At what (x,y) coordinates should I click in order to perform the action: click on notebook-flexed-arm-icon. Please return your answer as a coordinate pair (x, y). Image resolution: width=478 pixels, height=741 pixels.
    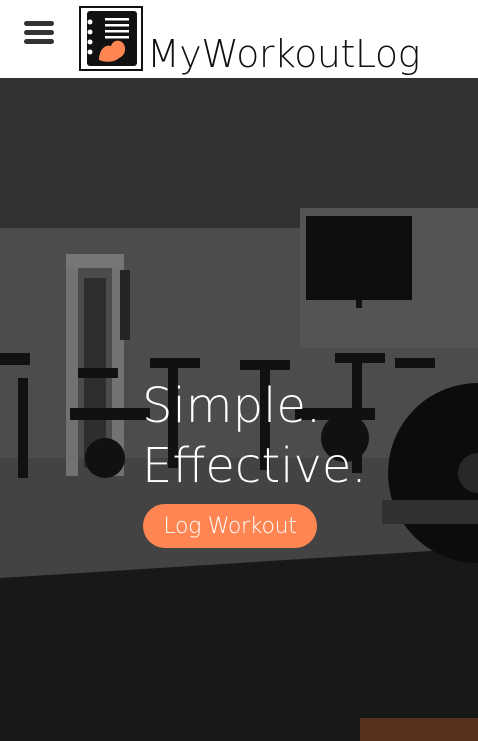
    Looking at the image, I should click on (111, 38).